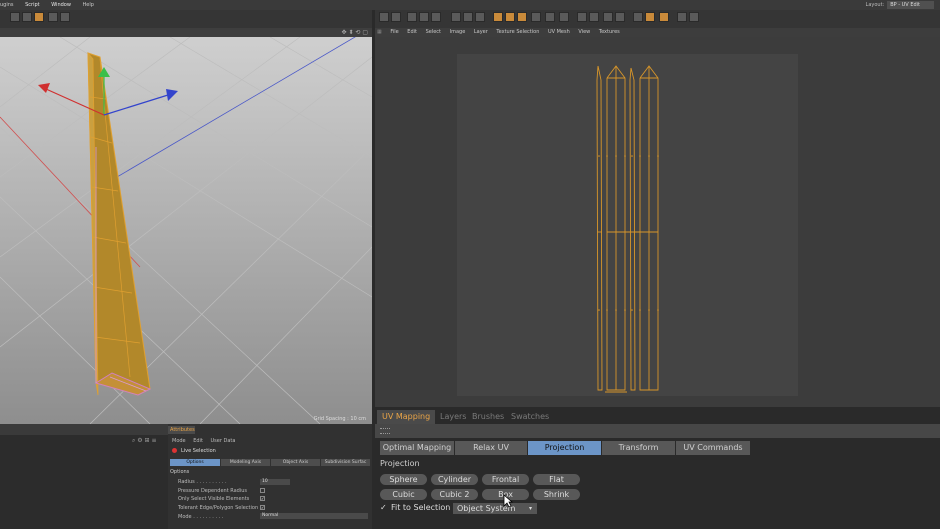  Describe the element at coordinates (664, 17) in the screenshot. I see `layout-c-icon` at that location.